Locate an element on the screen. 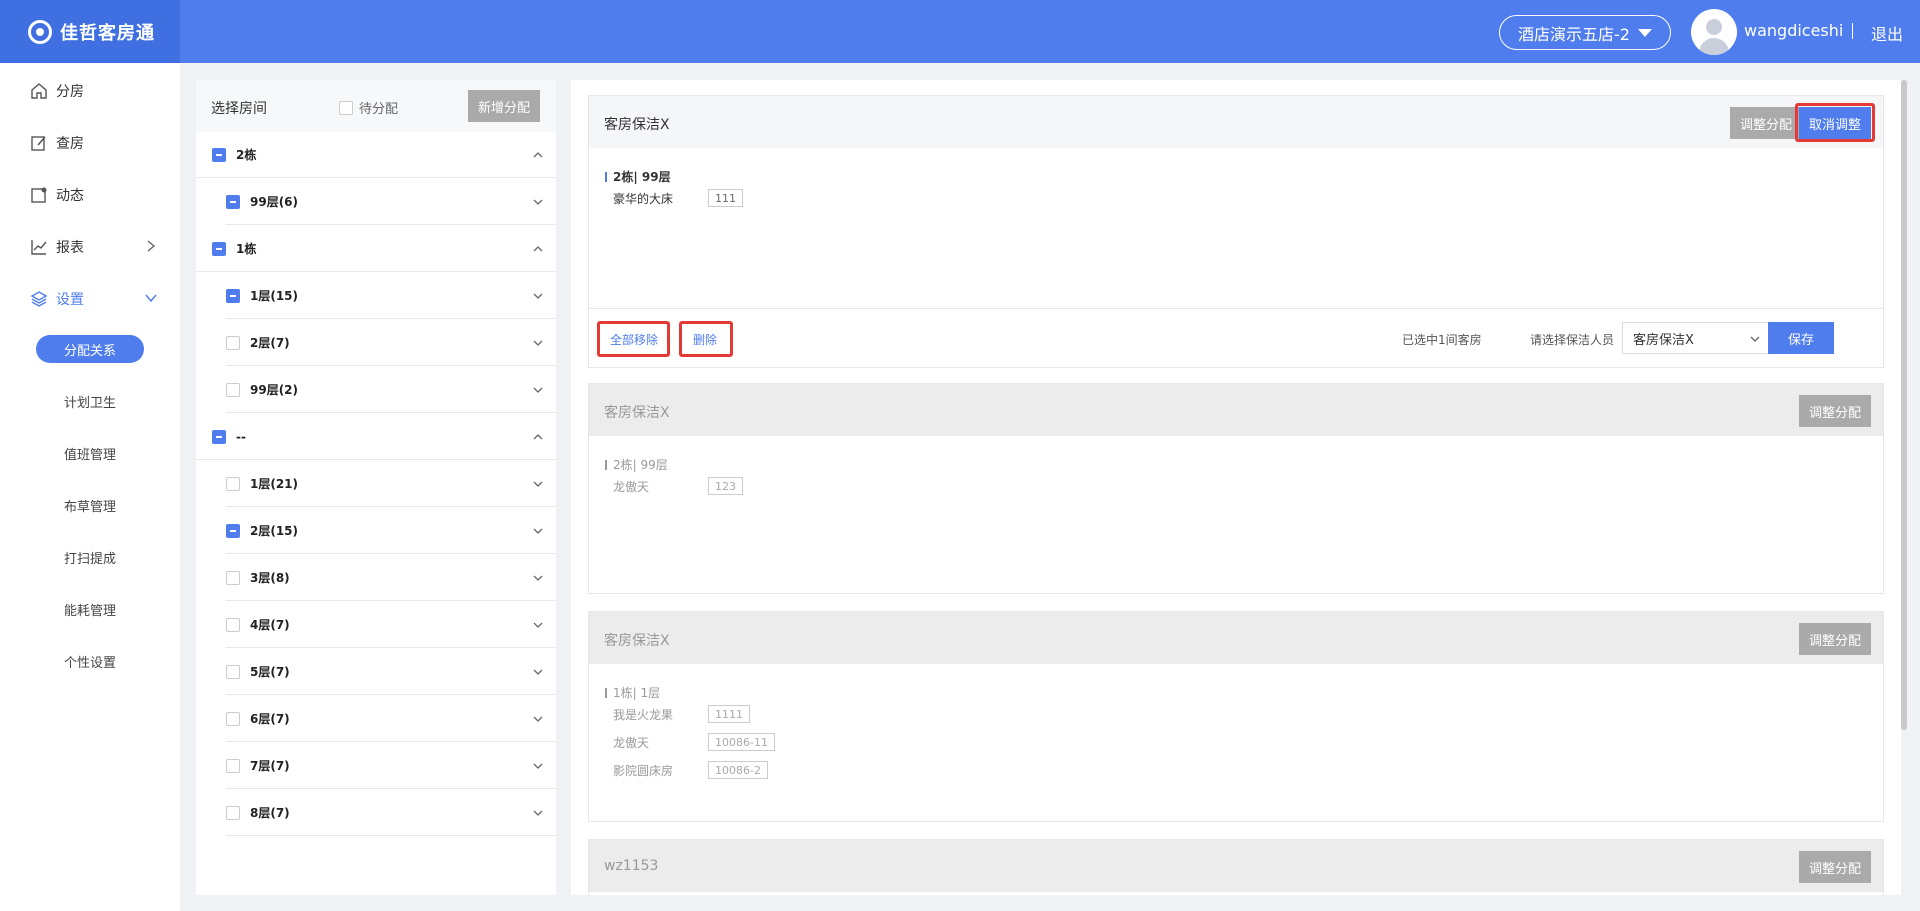 This screenshot has height=911, width=1920. sidebar-sub-personal: 个性设置 is located at coordinates (90, 661).